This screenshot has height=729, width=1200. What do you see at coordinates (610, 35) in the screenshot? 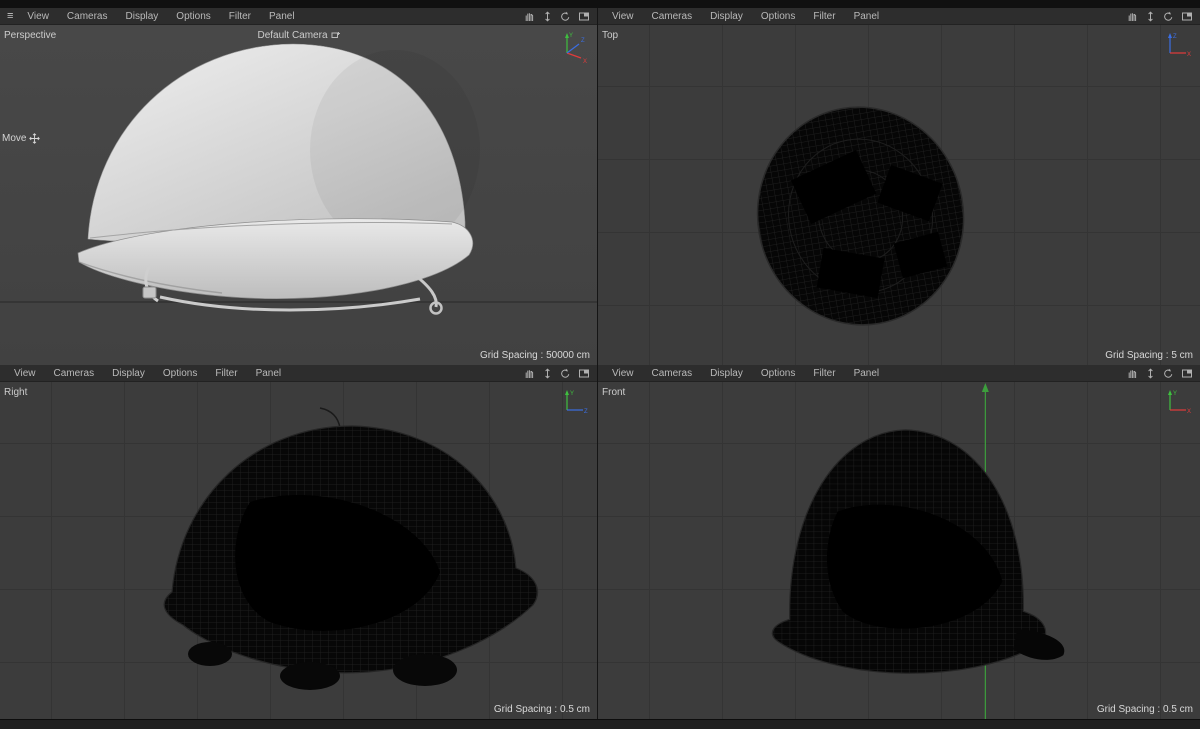
I see `viewport-label: Top` at bounding box center [610, 35].